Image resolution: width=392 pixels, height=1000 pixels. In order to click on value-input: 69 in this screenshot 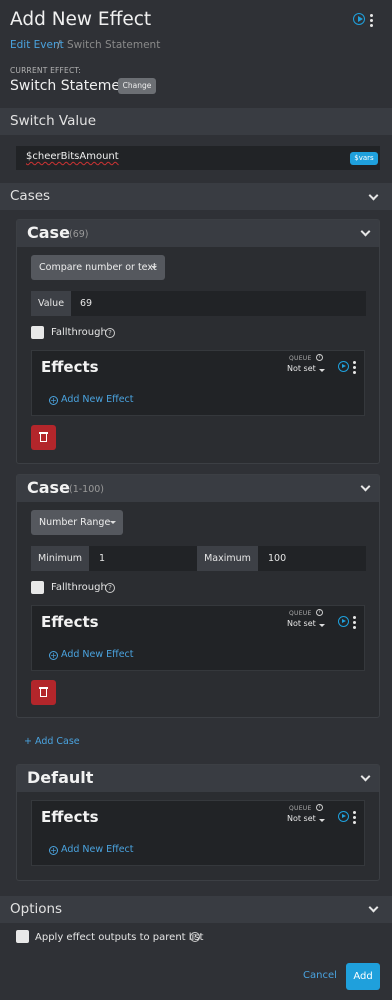, I will do `click(86, 303)`.